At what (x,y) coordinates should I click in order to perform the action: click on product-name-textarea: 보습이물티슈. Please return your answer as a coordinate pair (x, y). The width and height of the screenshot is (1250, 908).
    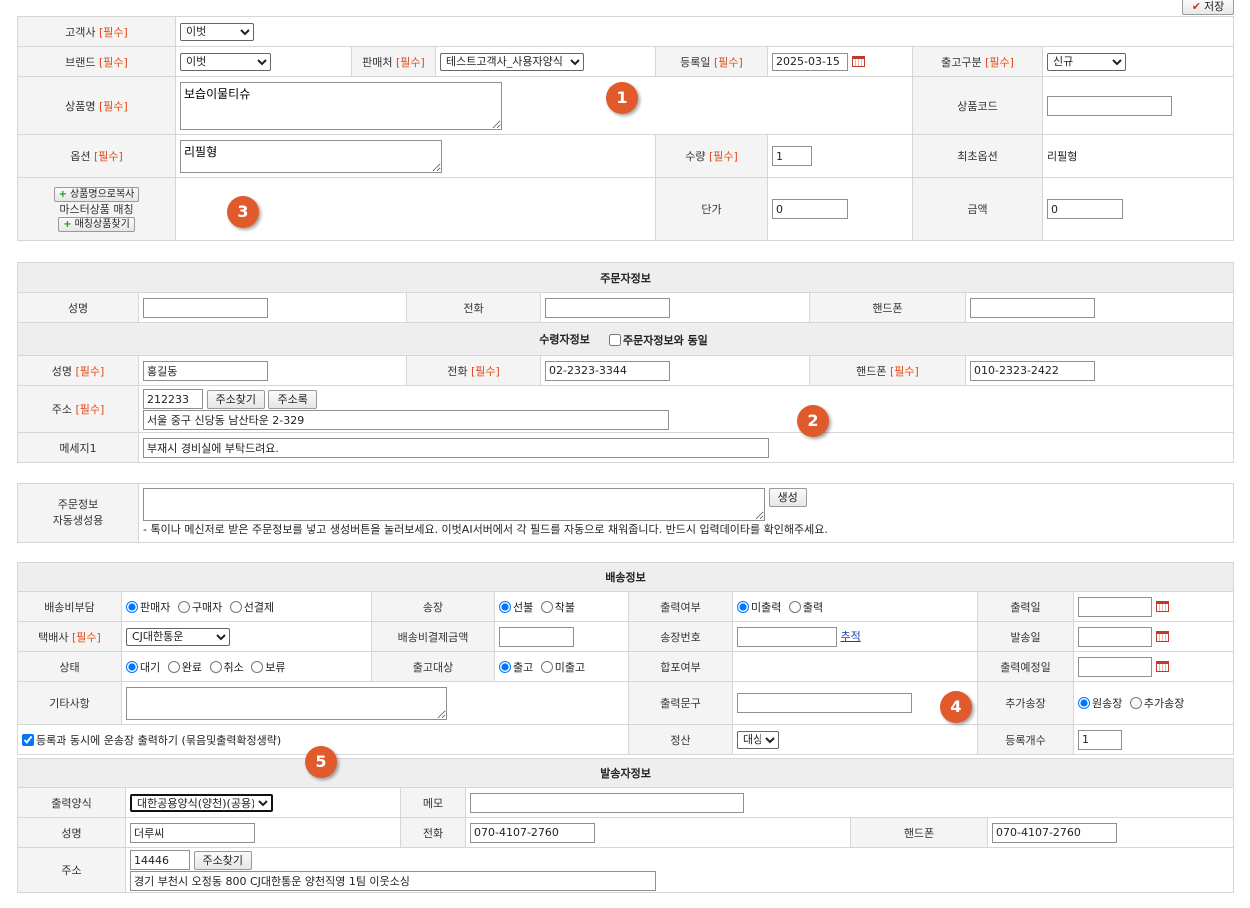
    Looking at the image, I should click on (341, 105).